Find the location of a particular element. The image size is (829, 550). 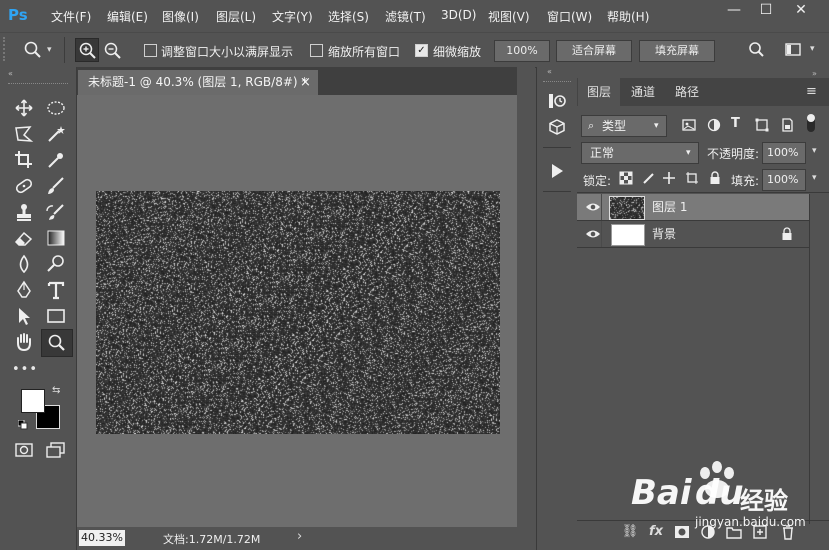

lock-pixels-icon is located at coordinates (648, 179).